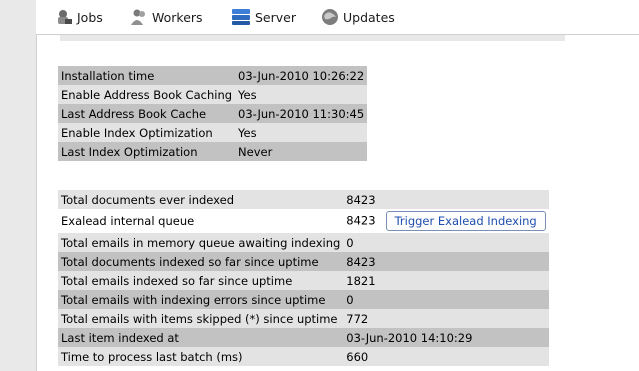 The width and height of the screenshot is (639, 371). Describe the element at coordinates (330, 17) in the screenshot. I see `updates-icon` at that location.